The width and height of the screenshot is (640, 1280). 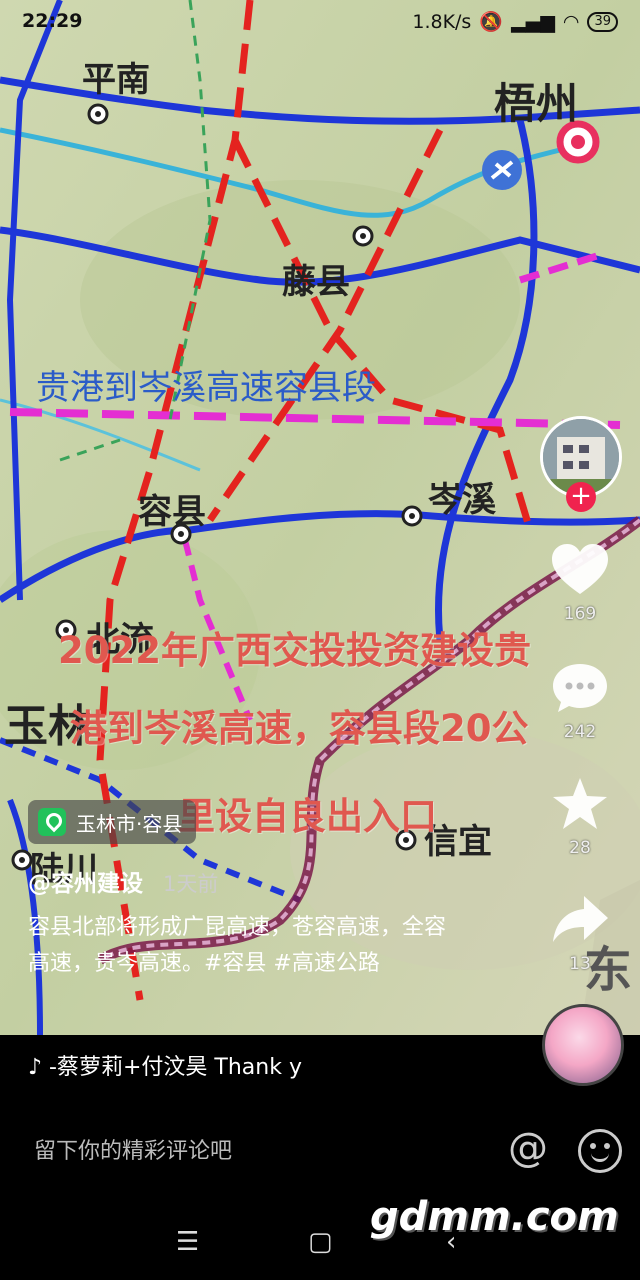 I want to click on comment-count: 242, so click(x=580, y=732).